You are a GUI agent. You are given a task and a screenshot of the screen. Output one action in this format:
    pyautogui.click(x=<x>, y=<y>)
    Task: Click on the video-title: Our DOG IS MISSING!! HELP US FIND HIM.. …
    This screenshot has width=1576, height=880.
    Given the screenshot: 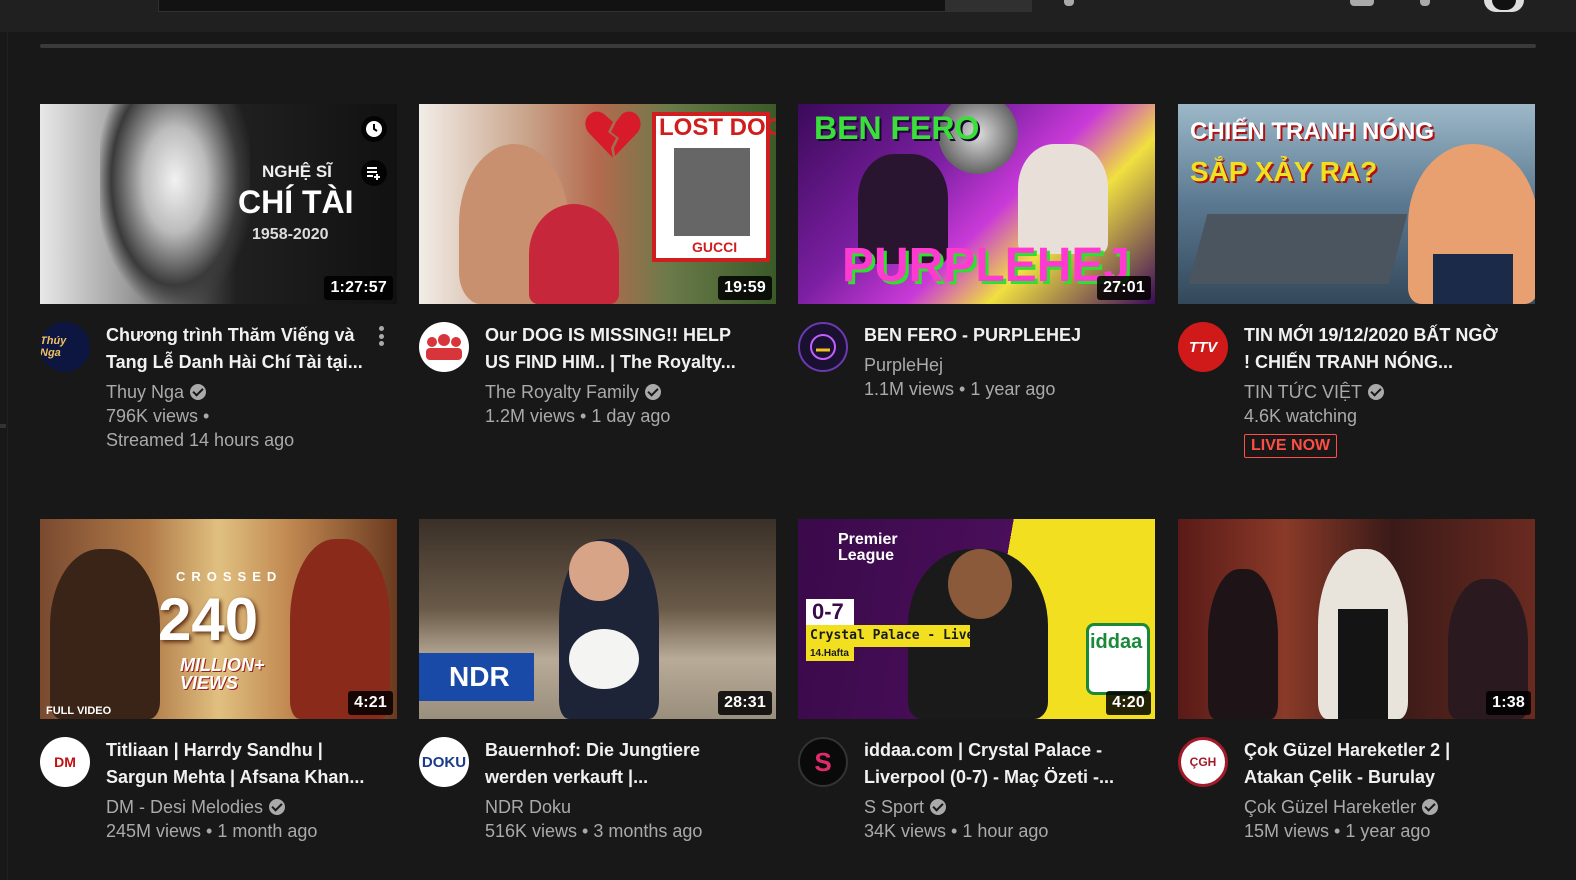 What is the action you would take?
    pyautogui.click(x=630, y=349)
    